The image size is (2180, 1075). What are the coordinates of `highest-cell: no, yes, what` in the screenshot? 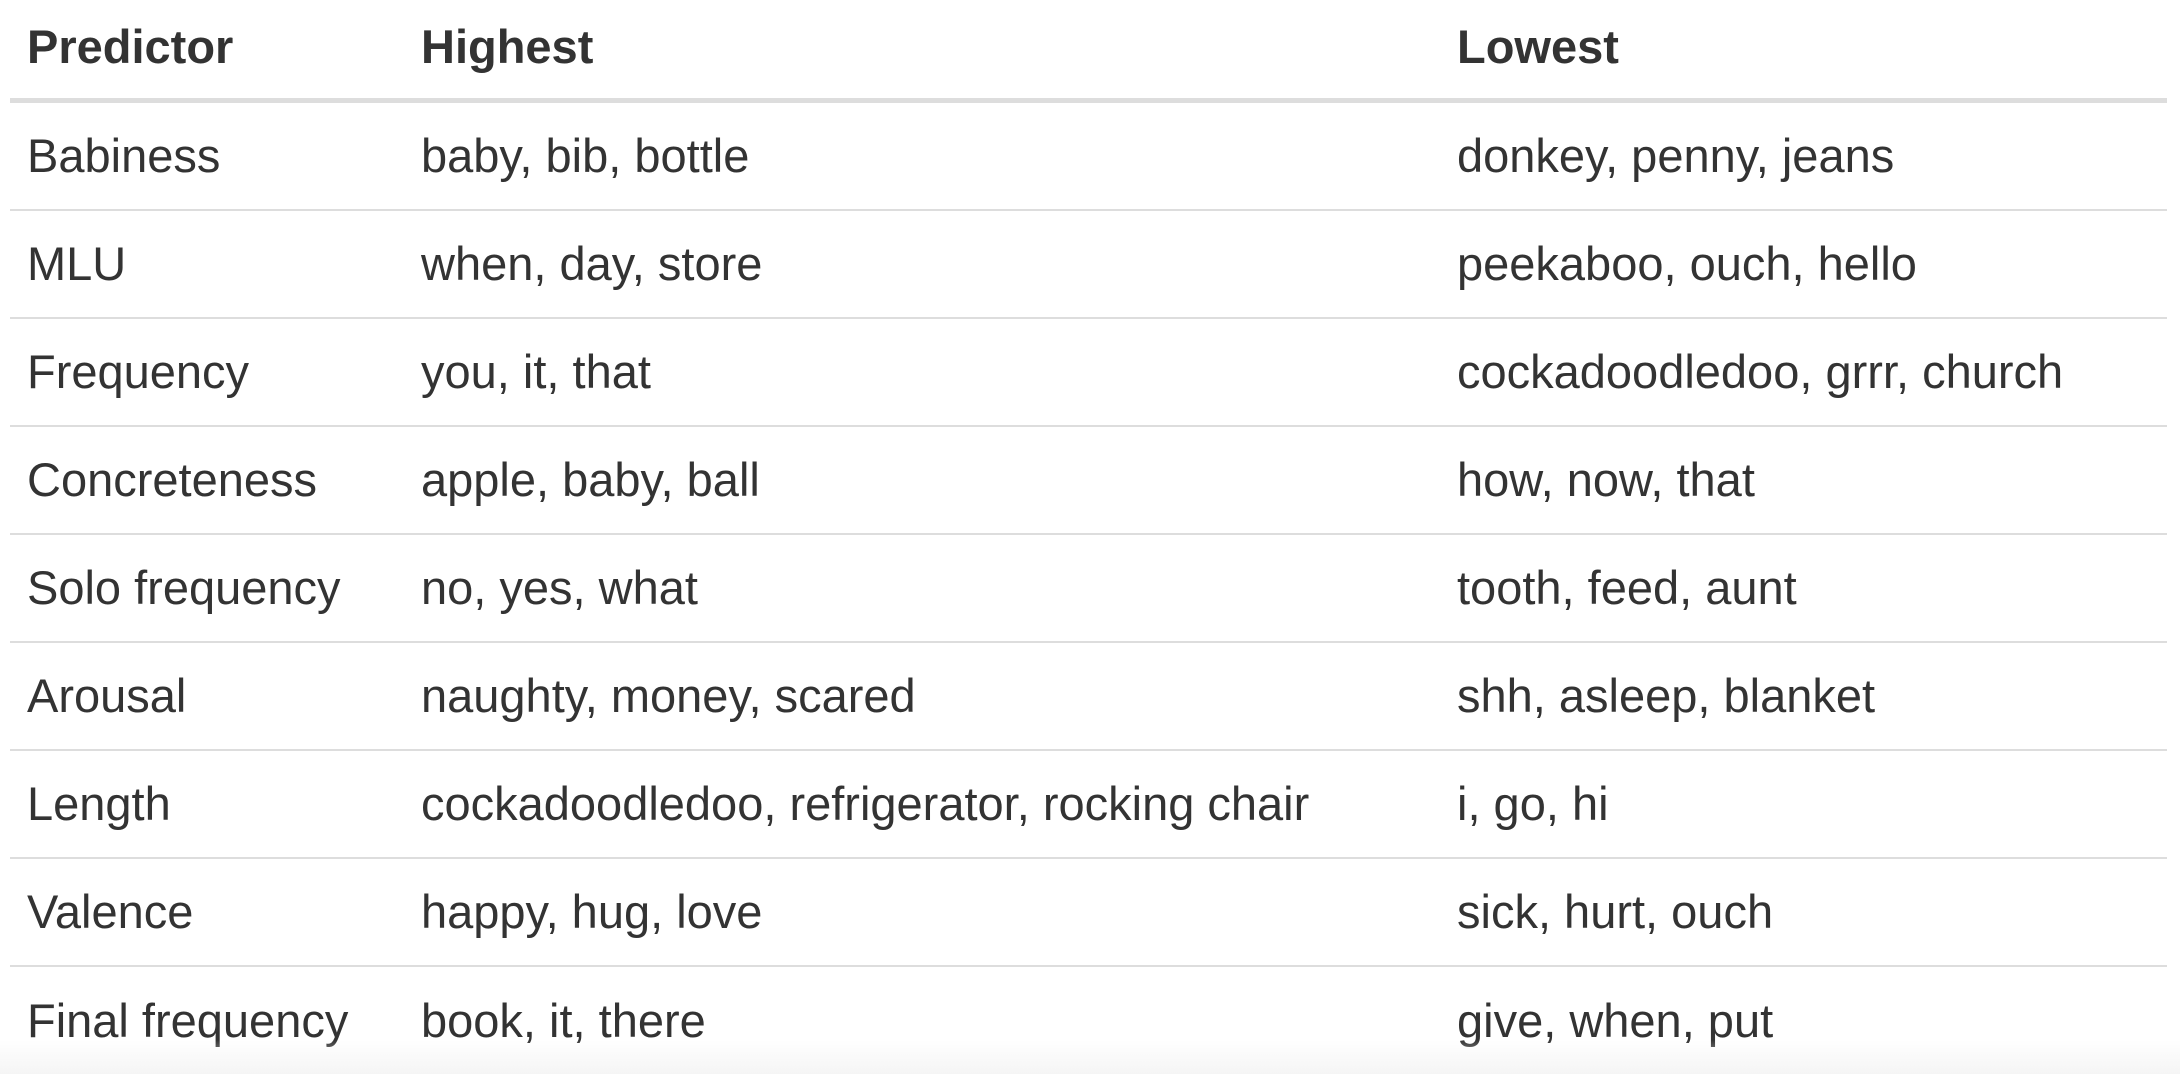 It's located at (559, 587).